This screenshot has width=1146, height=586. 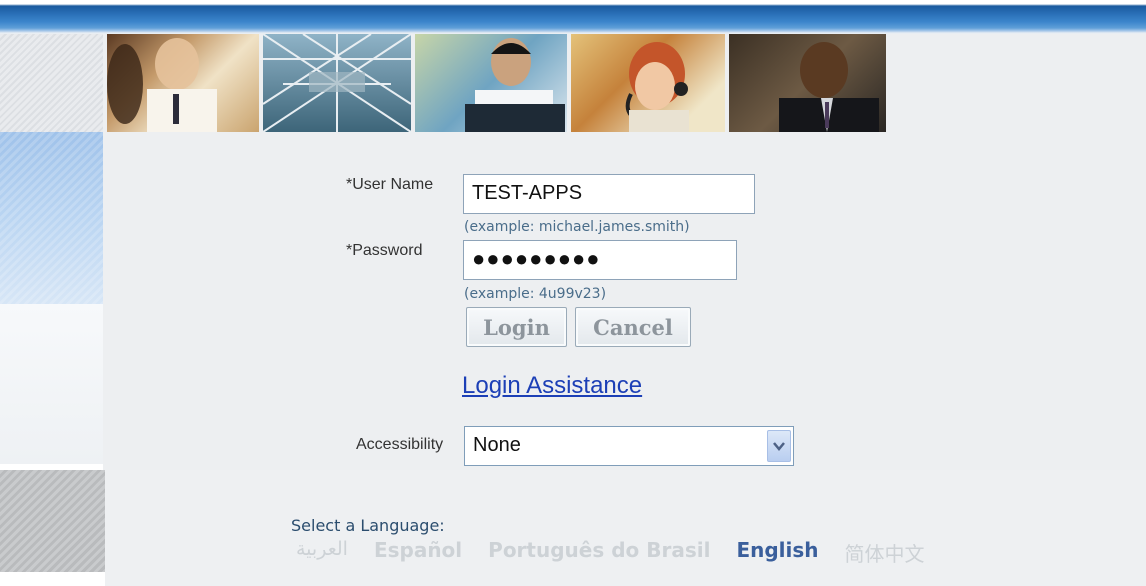 What do you see at coordinates (885, 552) in the screenshot?
I see `language-option-chinese: 简体中文` at bounding box center [885, 552].